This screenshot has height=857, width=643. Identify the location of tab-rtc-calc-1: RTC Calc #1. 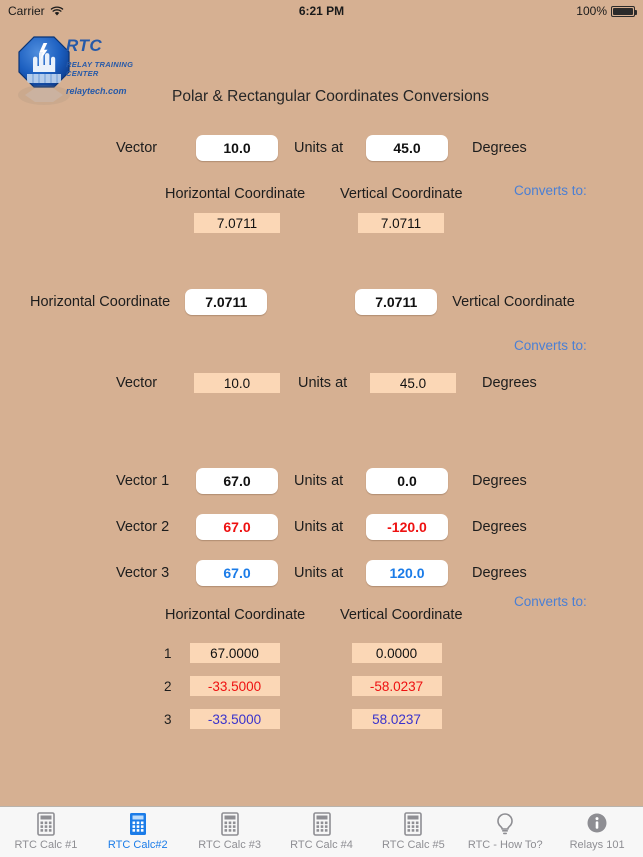
(46, 832).